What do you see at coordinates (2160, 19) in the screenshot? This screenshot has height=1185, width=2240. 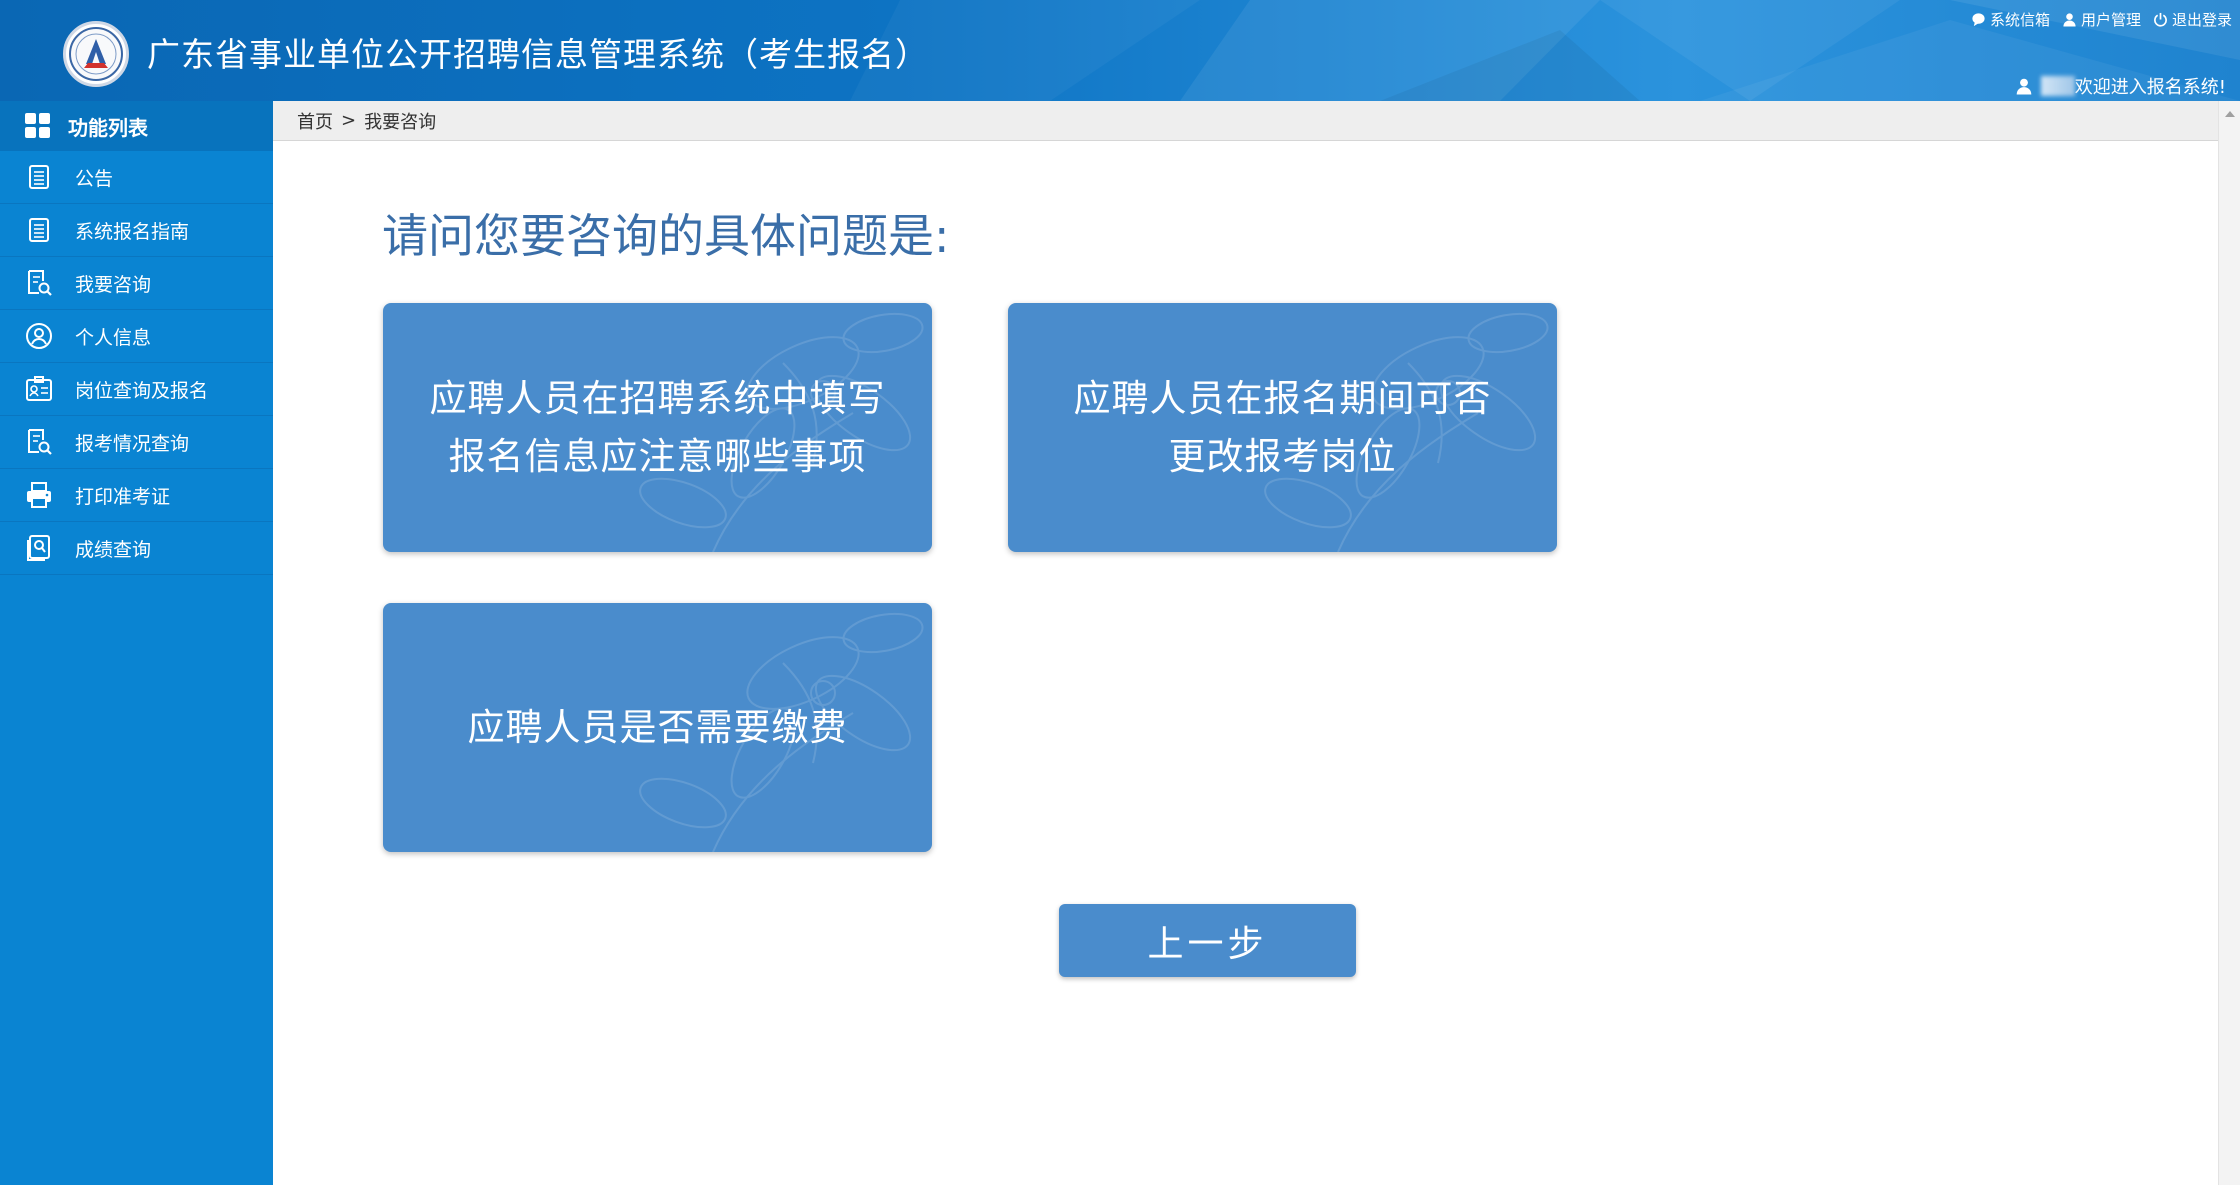 I see `power-icon` at bounding box center [2160, 19].